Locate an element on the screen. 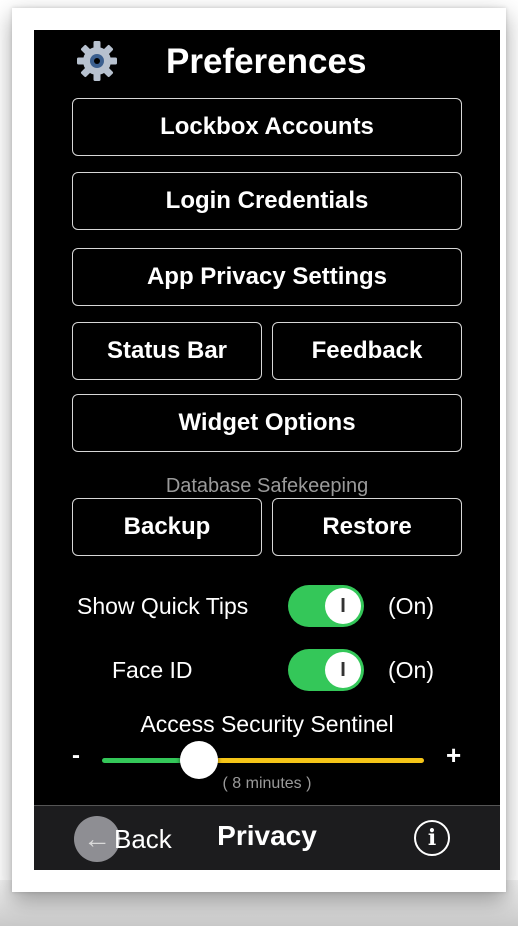 The height and width of the screenshot is (926, 518). database-section-label: Database Safekeeping is located at coordinates (267, 486).